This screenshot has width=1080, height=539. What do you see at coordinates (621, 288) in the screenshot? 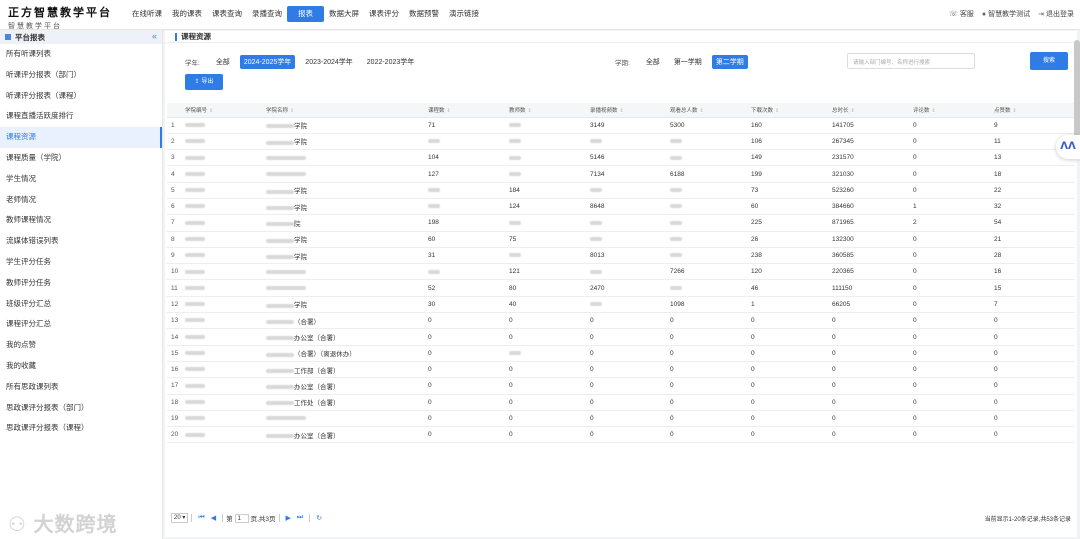
I see `table-row: 11 52 80 2470 46 111150 0 15` at bounding box center [621, 288].